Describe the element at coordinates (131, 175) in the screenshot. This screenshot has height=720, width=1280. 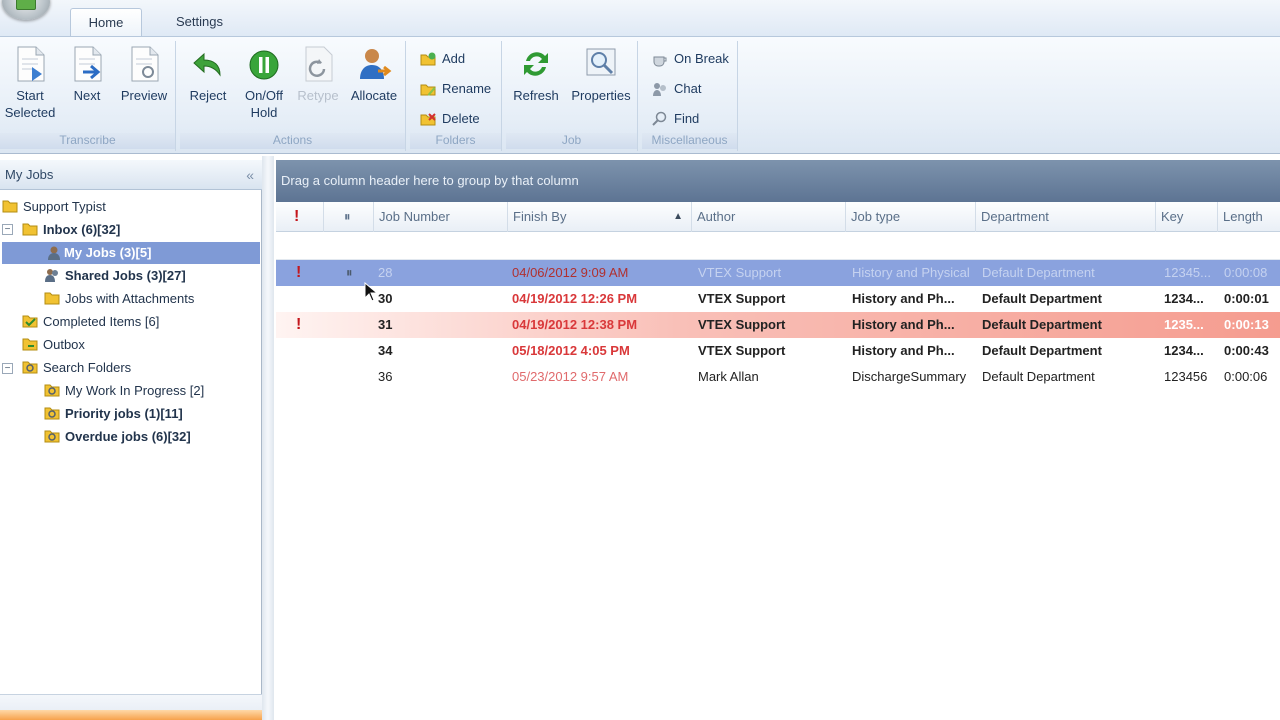
I see `my-jobs-panel-header: My Jobs «` at that location.